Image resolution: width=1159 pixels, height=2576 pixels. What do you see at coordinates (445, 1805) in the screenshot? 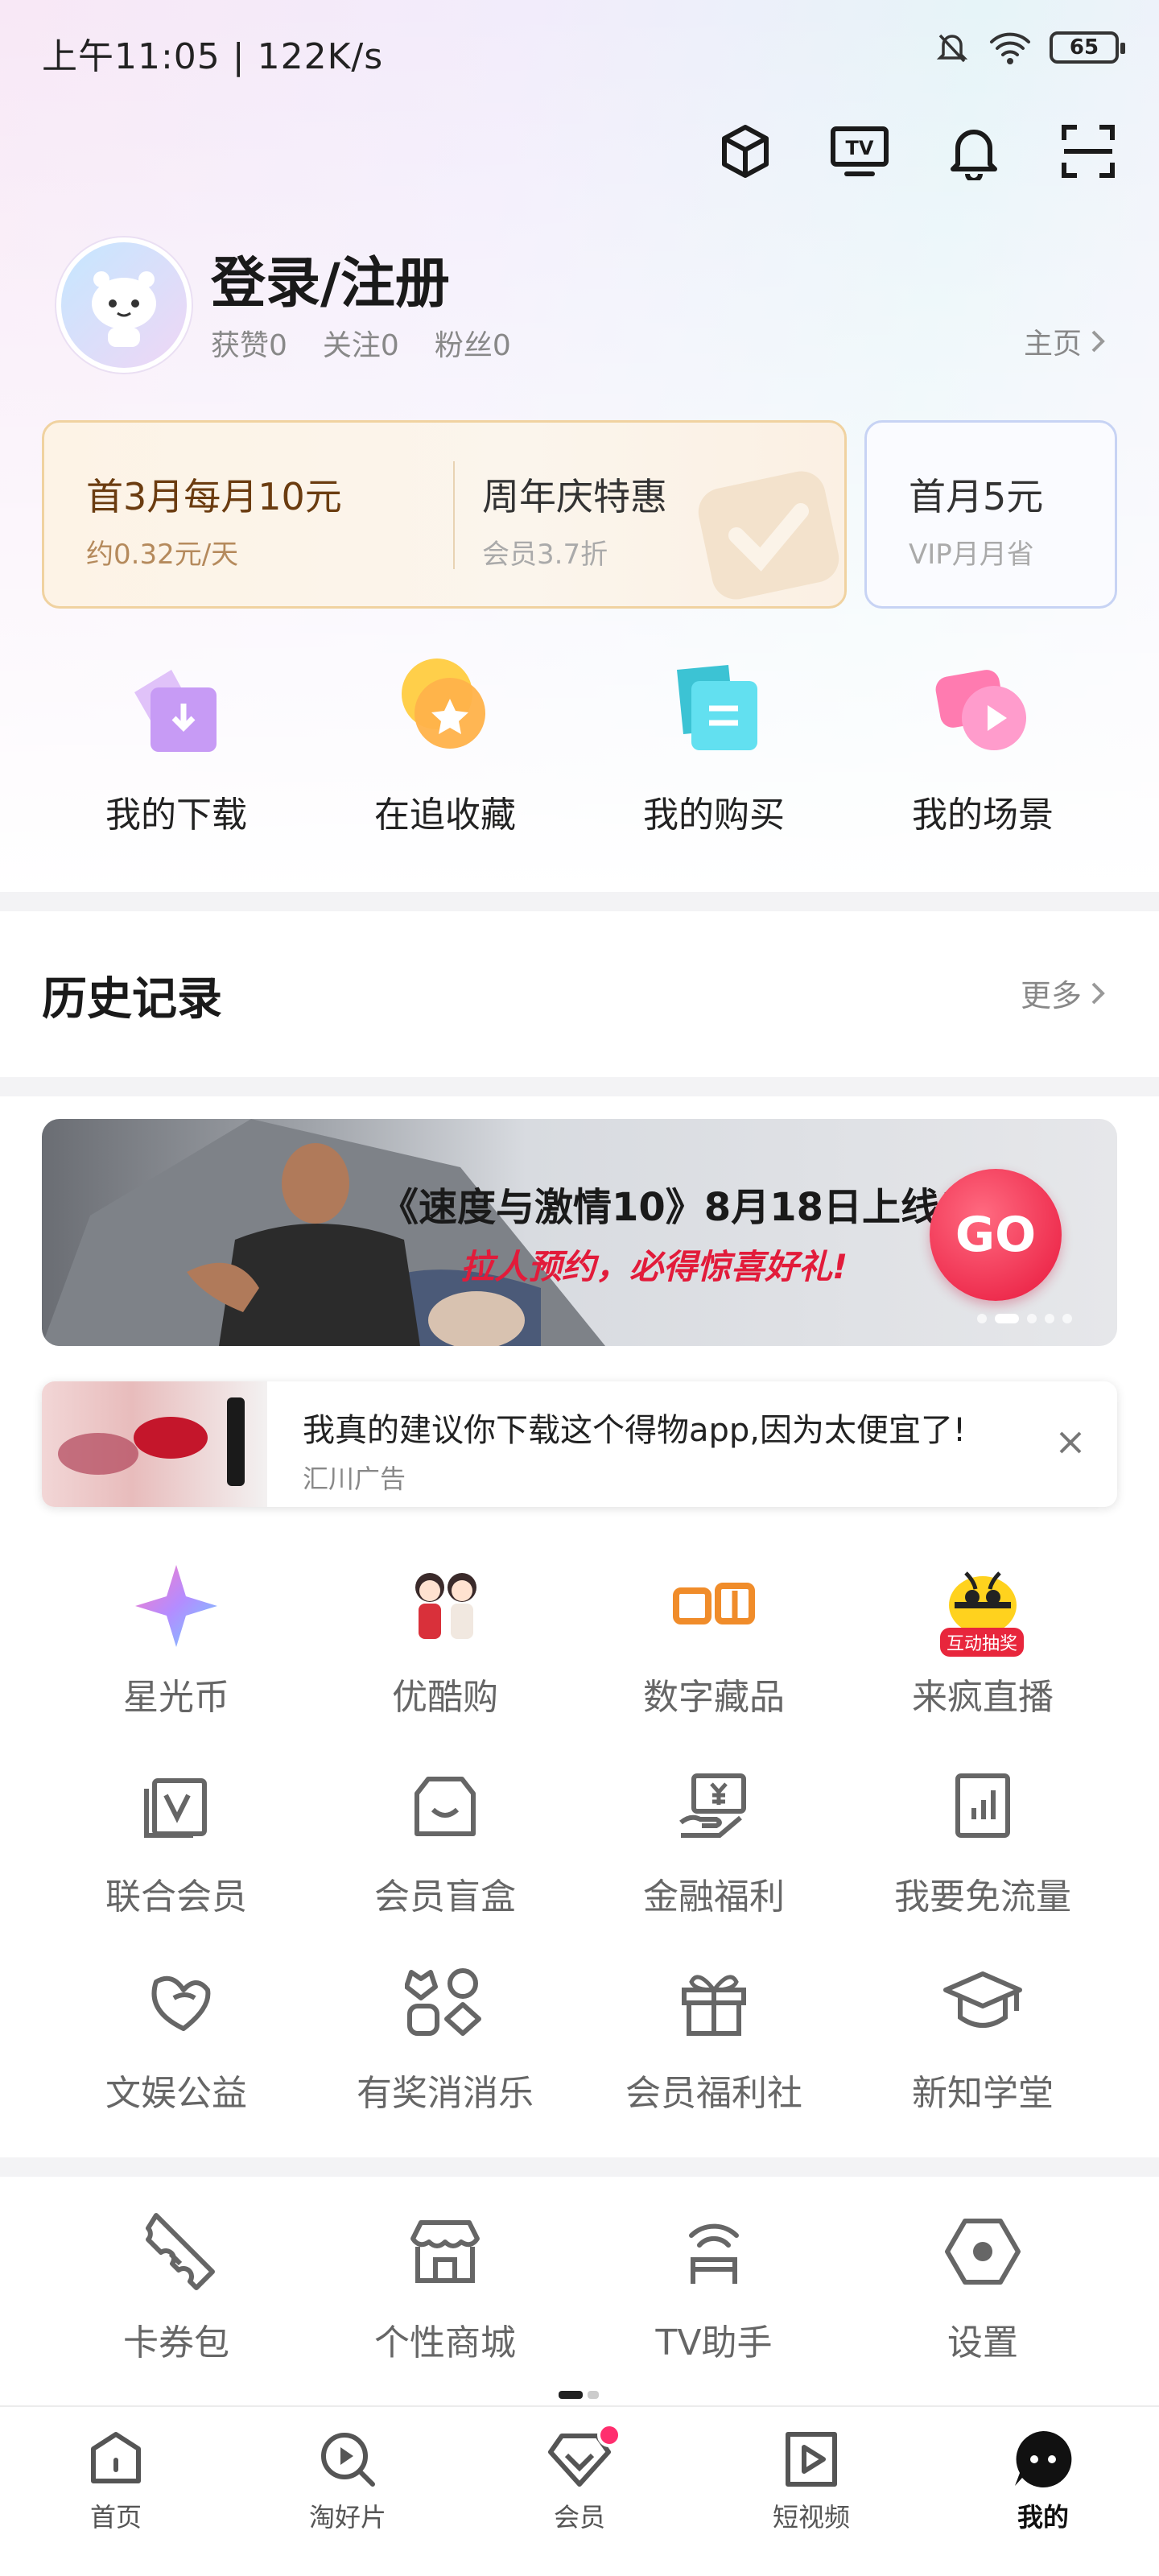
I see `mystery-box-icon` at bounding box center [445, 1805].